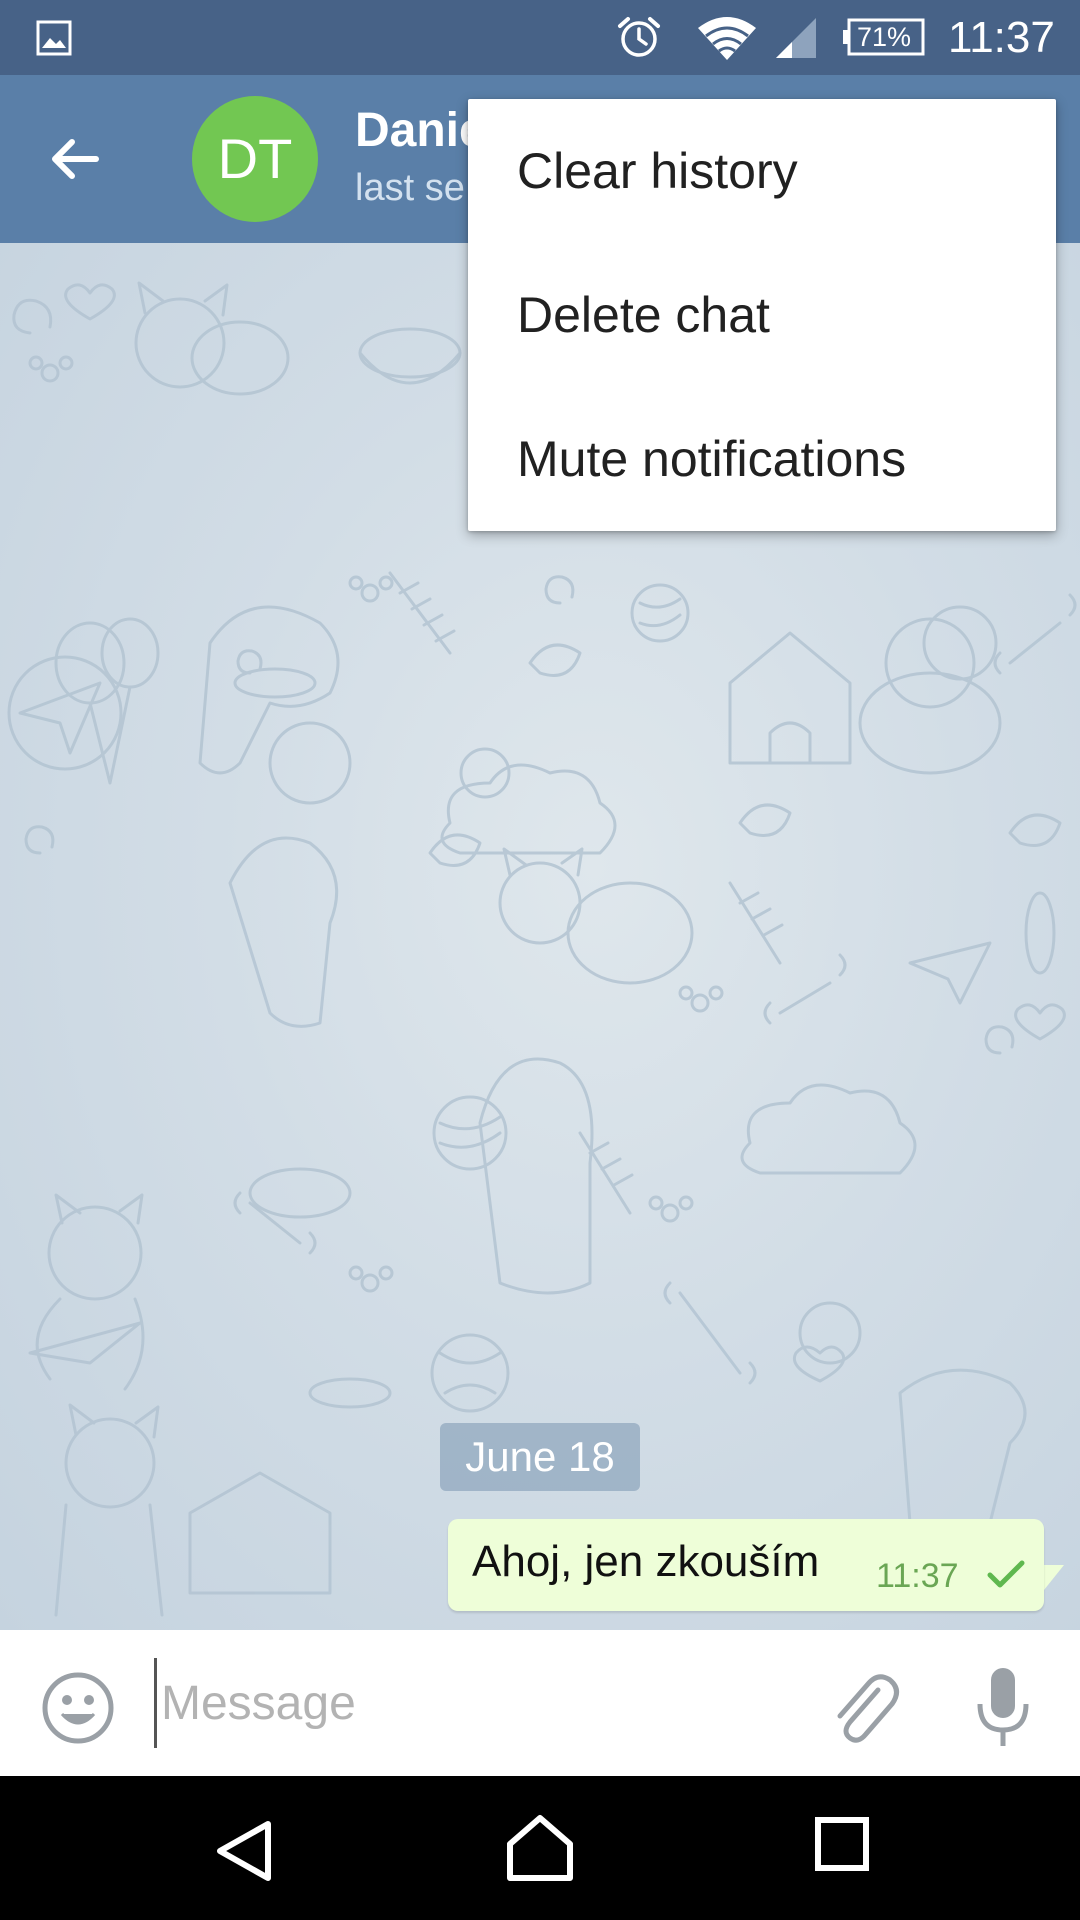 This screenshot has width=1080, height=1920. I want to click on message-bubble: Ahoj, jen zkouším 11:37, so click(746, 1565).